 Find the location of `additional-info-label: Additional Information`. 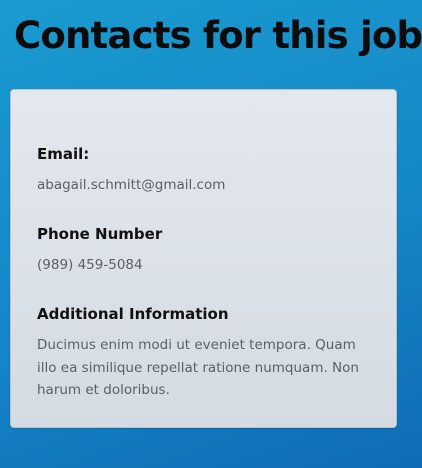

additional-info-label: Additional Information is located at coordinates (133, 314).